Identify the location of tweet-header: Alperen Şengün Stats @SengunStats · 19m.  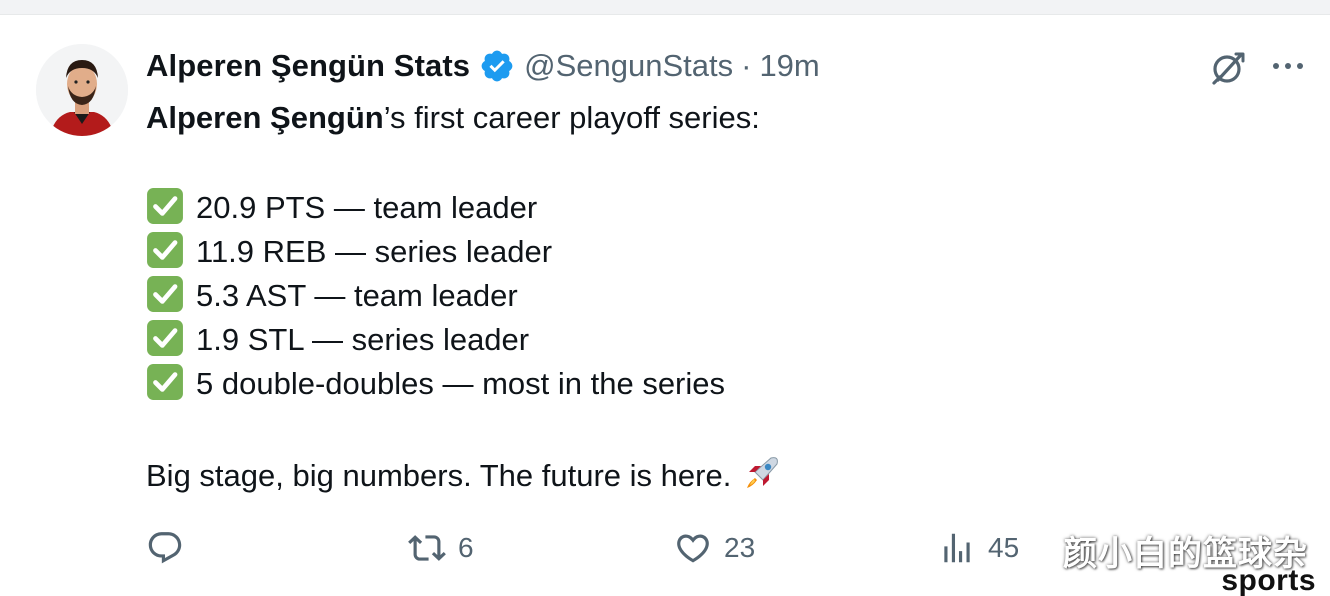
(483, 66).